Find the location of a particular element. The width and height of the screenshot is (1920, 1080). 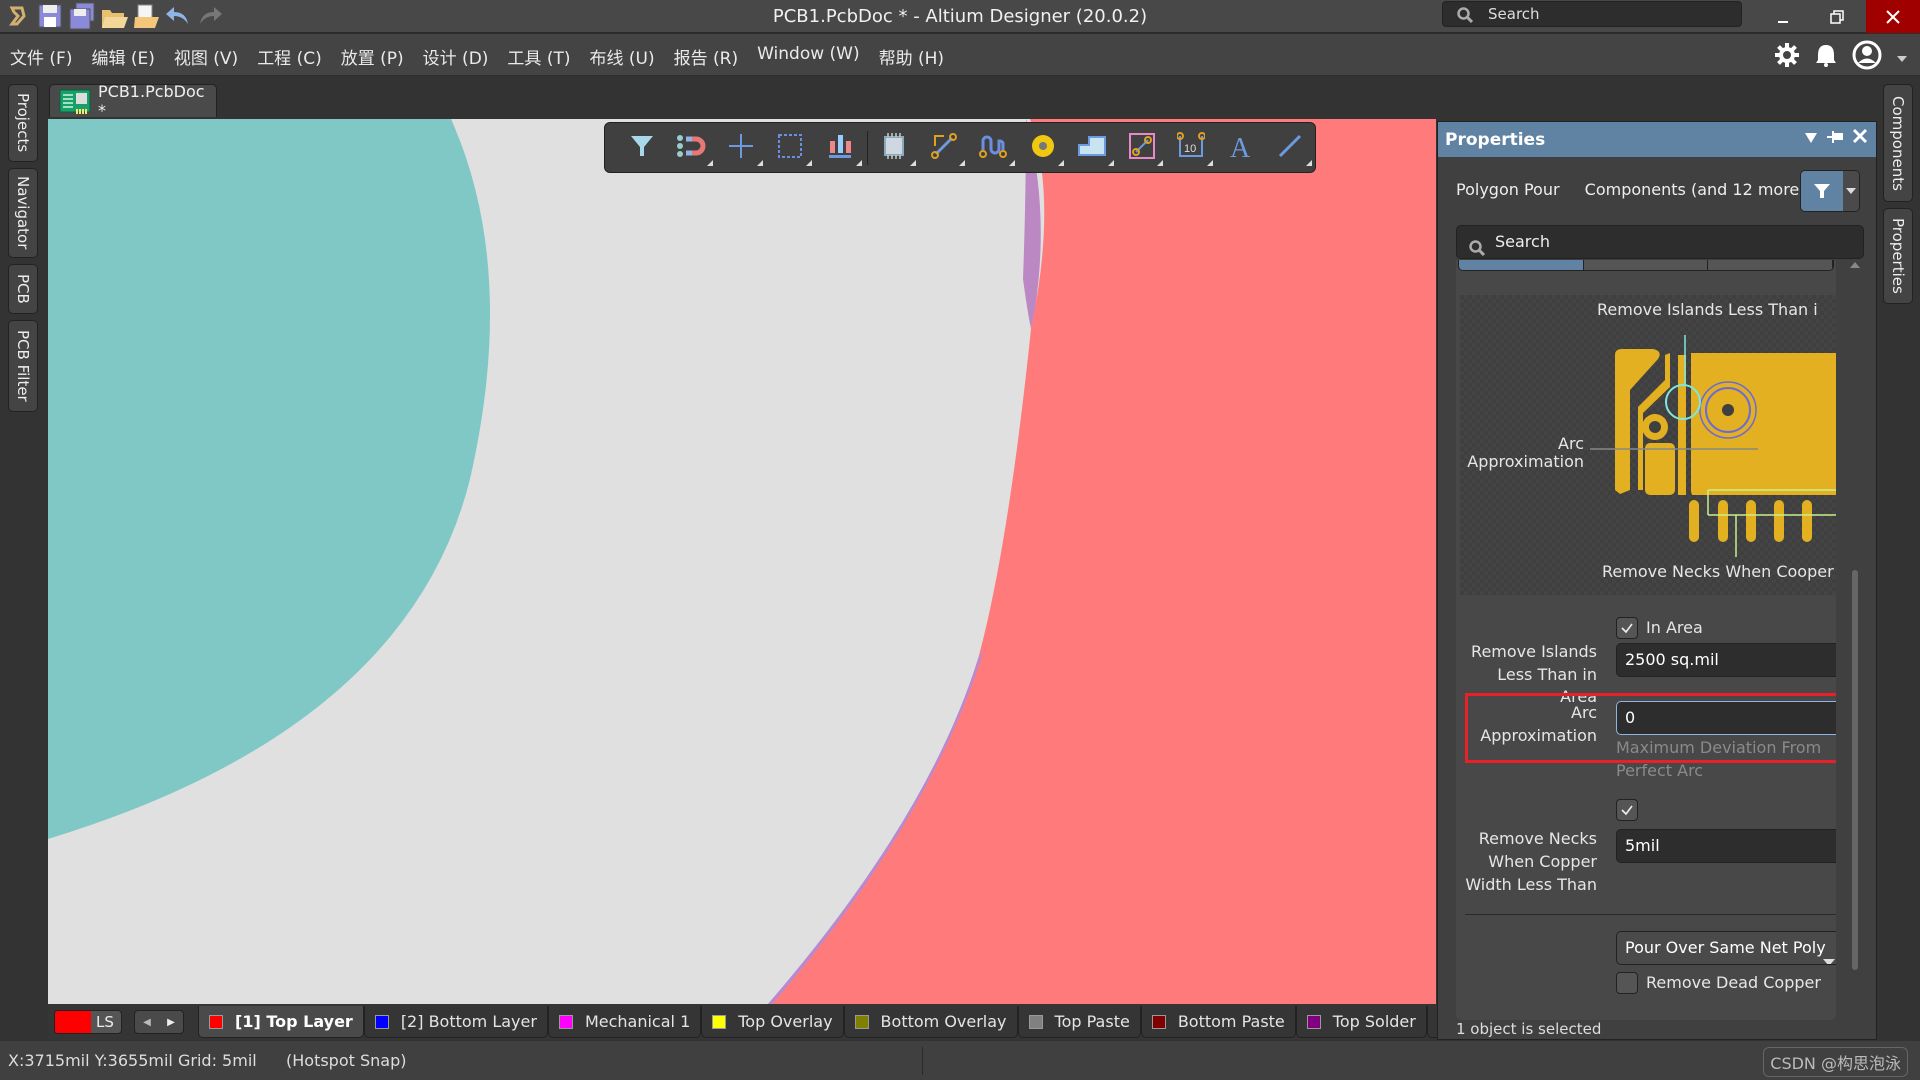

user-avatar-icon is located at coordinates (1867, 57).